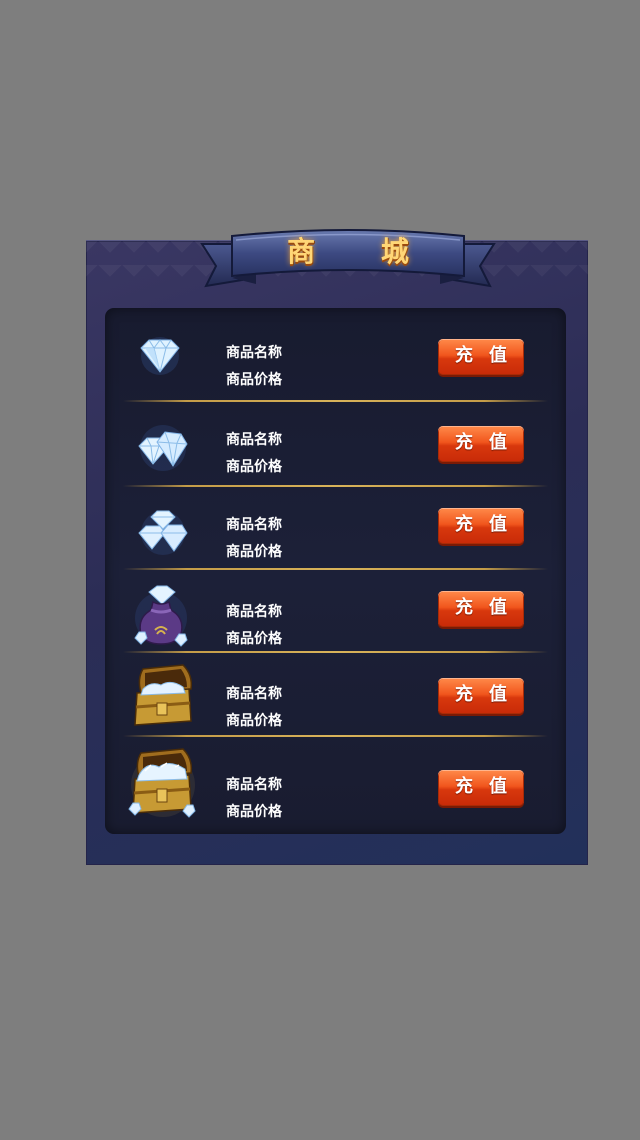 This screenshot has width=640, height=1140. I want to click on diamond-bag-icon, so click(161, 616).